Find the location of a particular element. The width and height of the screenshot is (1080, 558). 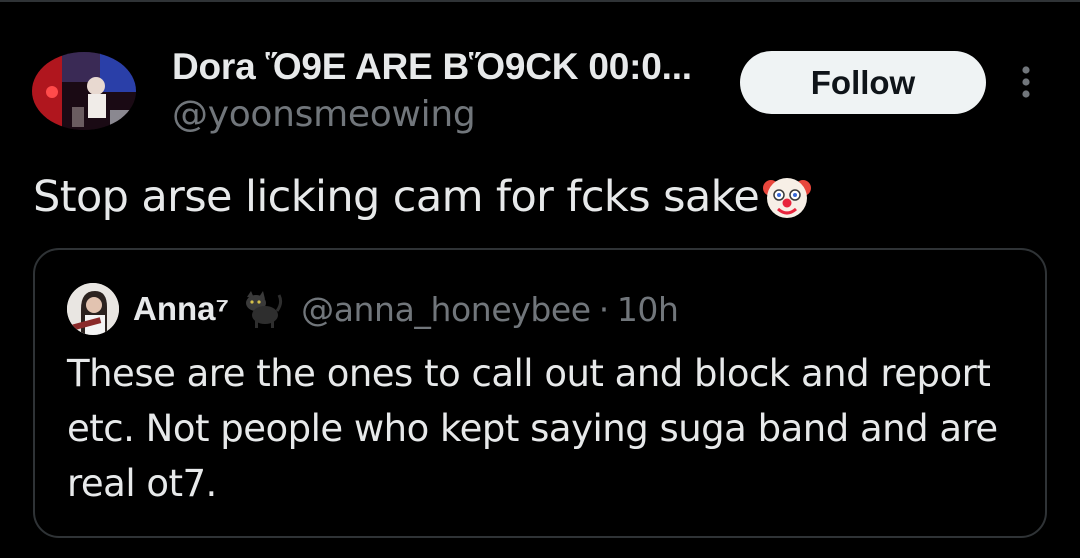

top-divider is located at coordinates (540, 1).